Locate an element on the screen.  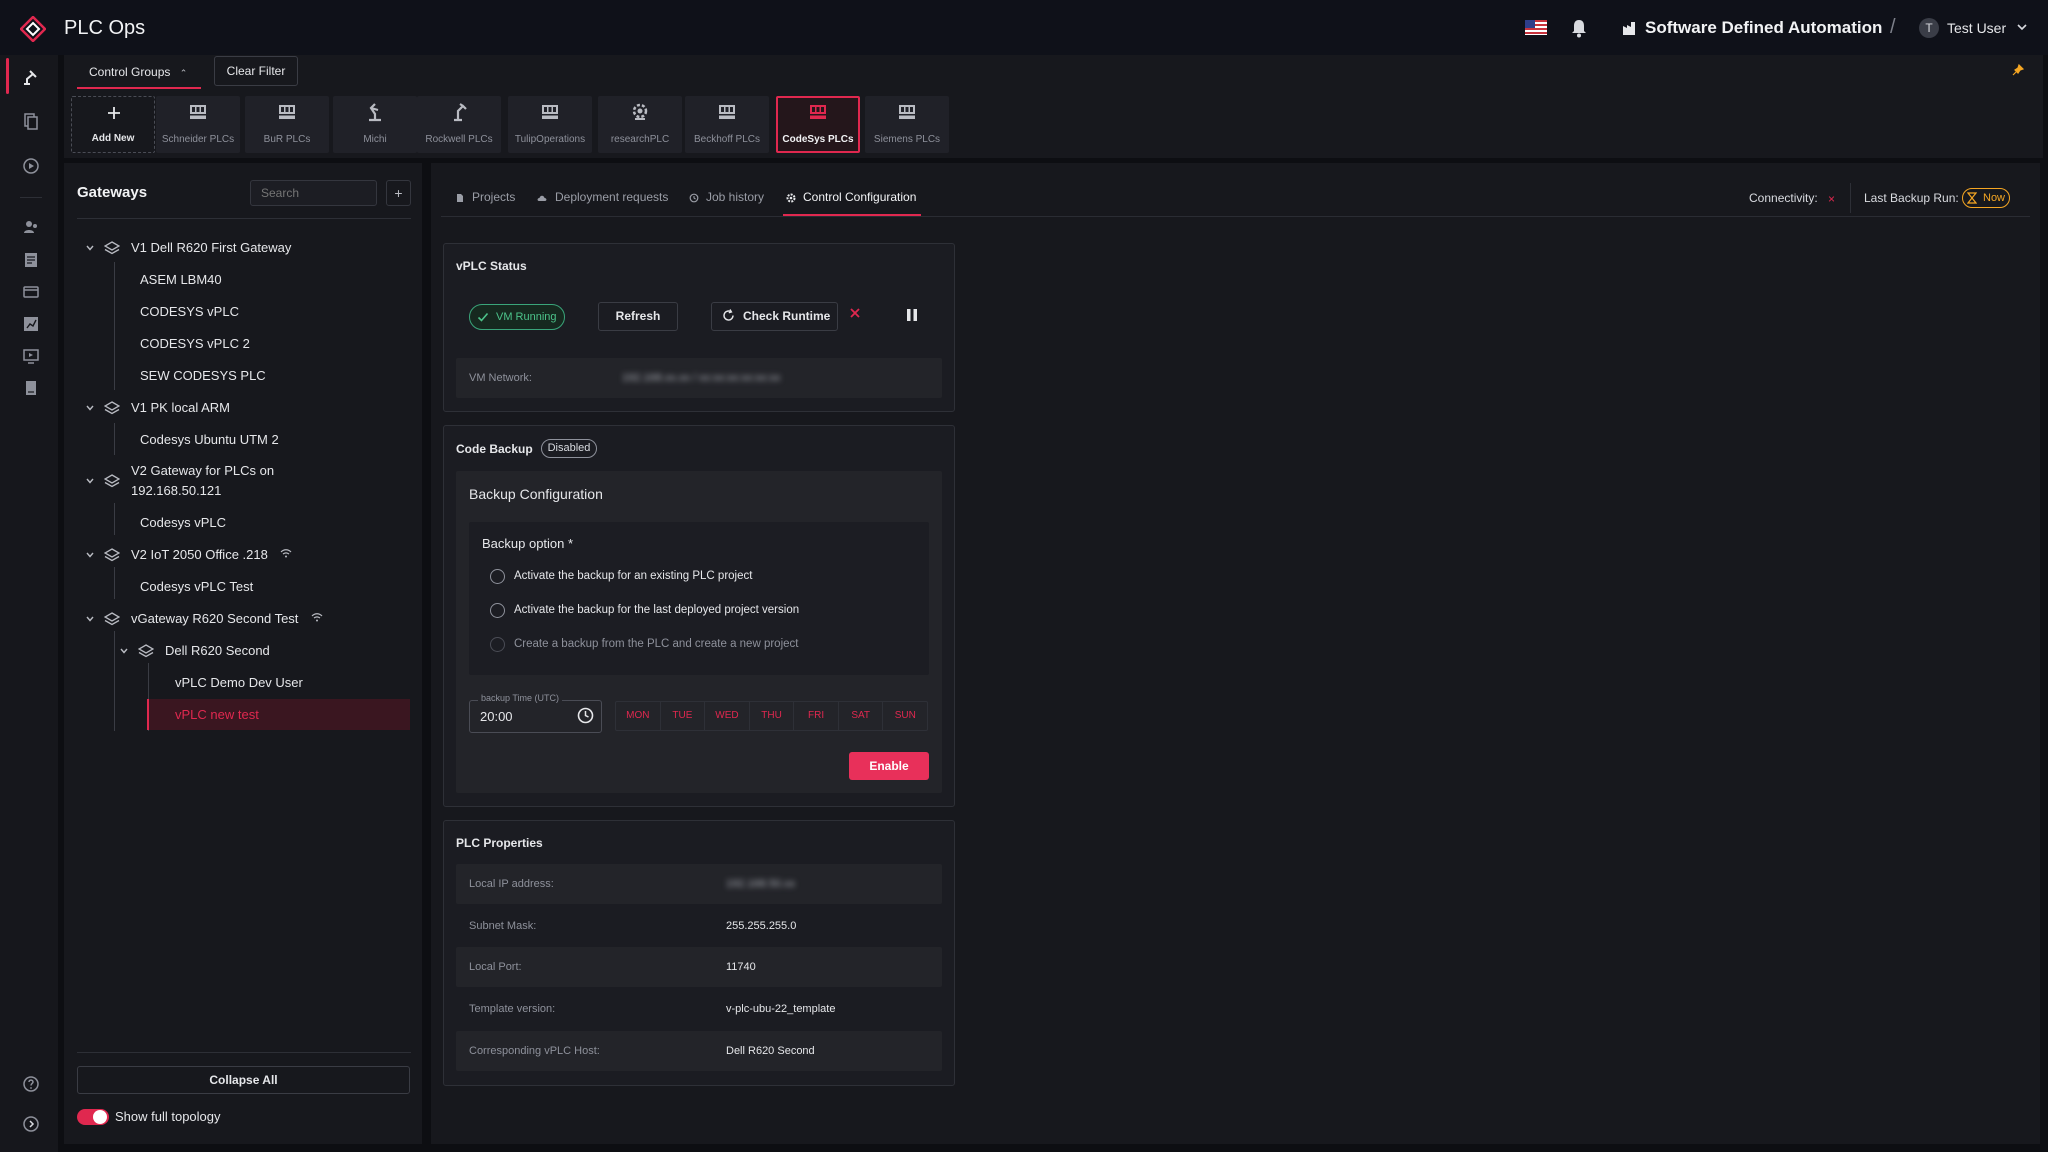
robot-arm-icon is located at coordinates (31, 77).